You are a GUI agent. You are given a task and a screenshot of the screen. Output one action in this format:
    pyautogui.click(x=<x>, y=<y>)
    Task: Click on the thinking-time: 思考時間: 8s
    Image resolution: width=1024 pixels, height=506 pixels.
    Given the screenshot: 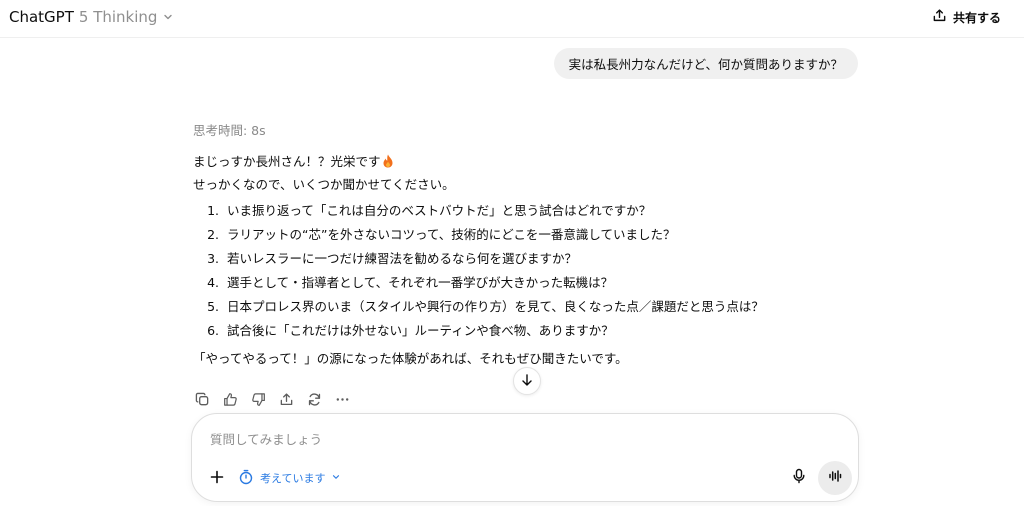 What is the action you would take?
    pyautogui.click(x=229, y=129)
    